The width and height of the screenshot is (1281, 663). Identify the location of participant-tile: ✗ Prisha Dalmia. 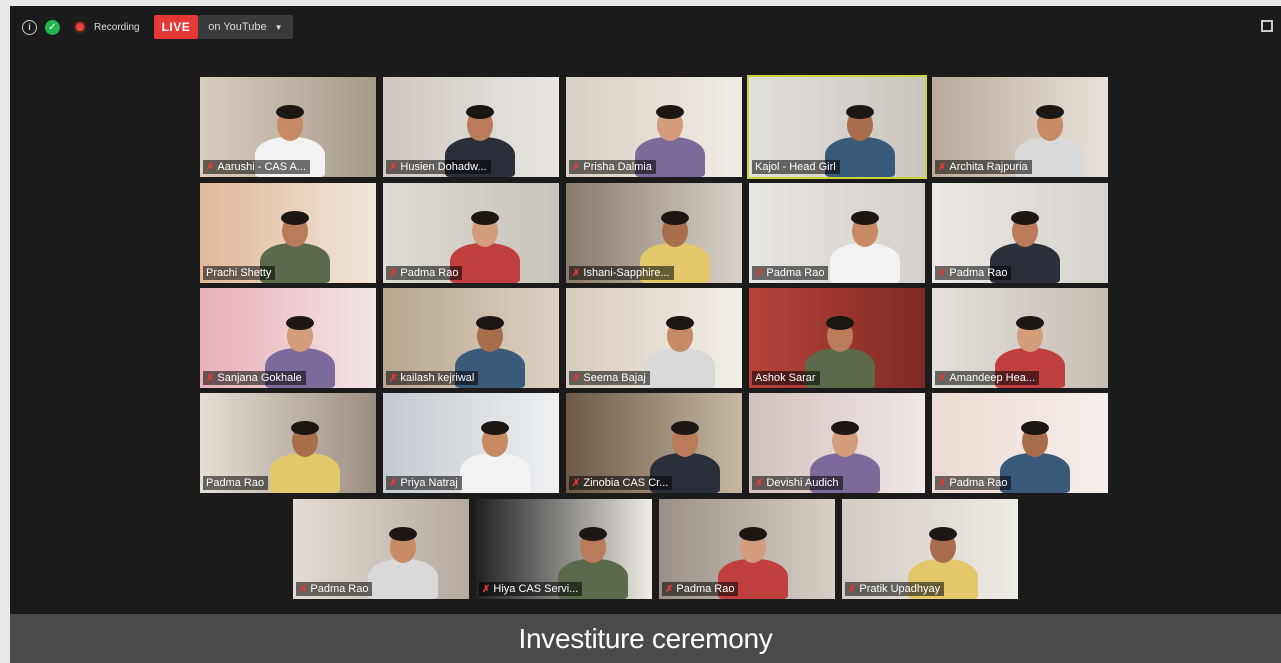
(654, 127).